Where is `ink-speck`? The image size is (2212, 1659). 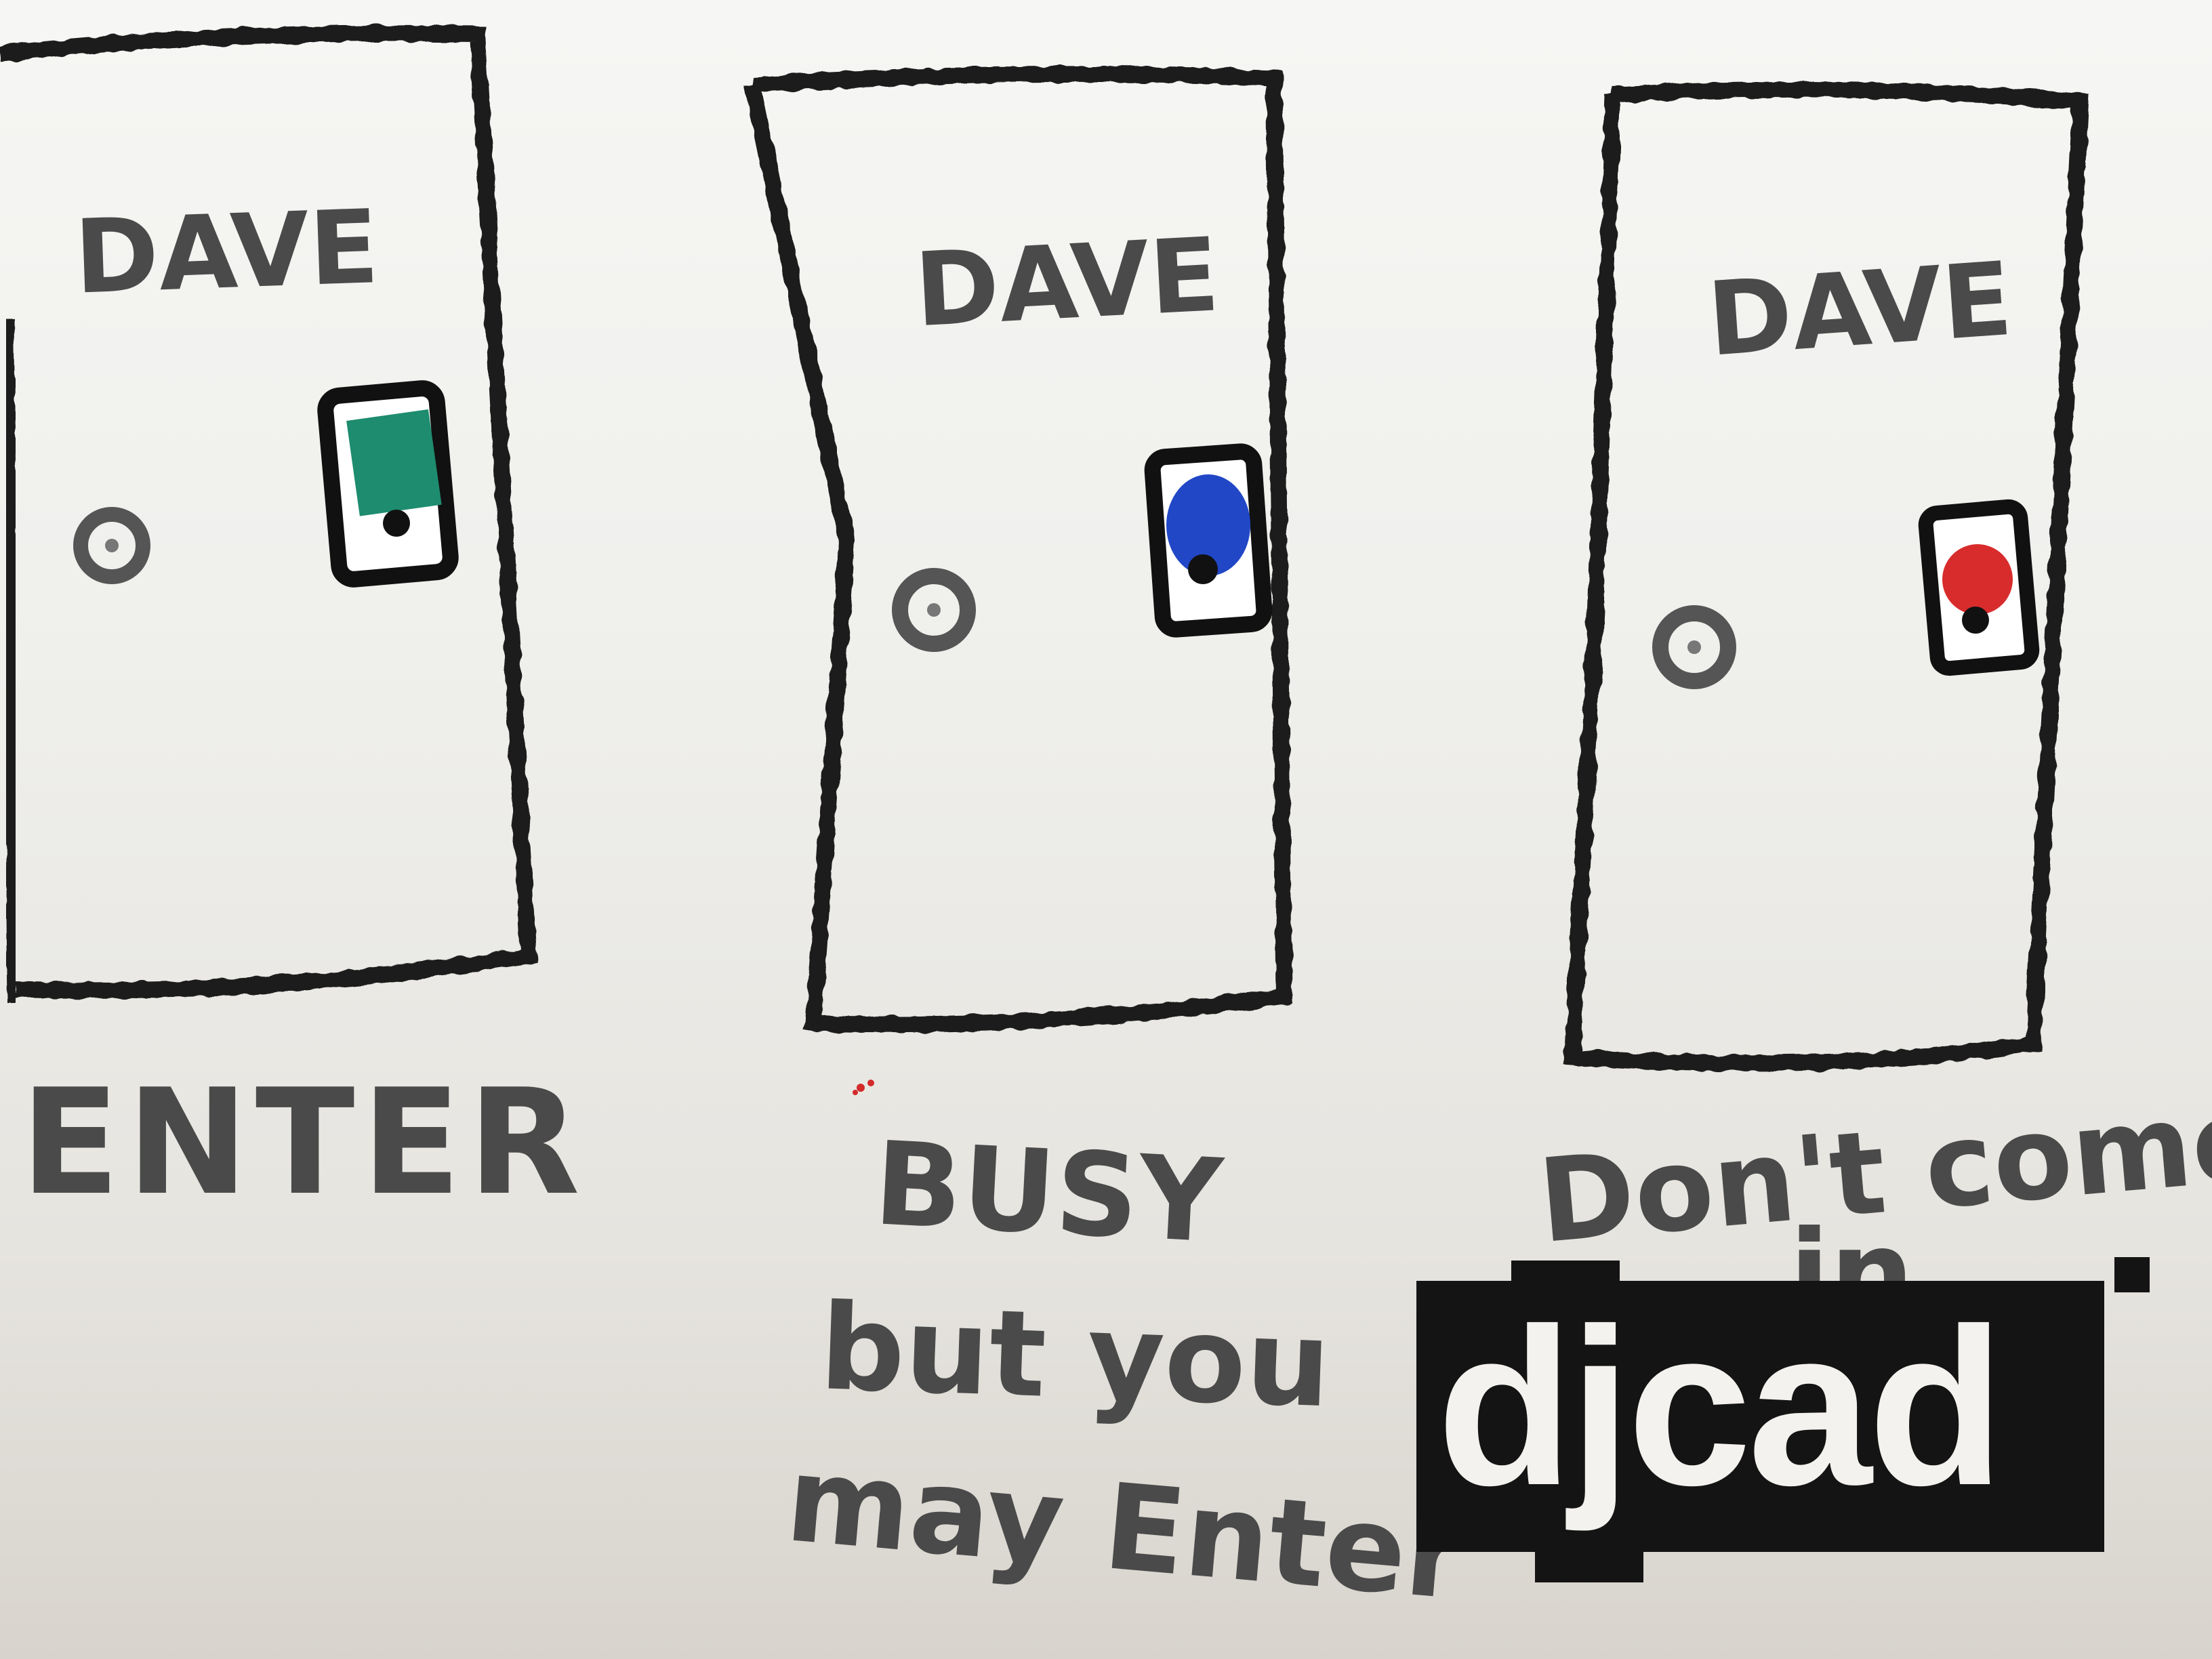 ink-speck is located at coordinates (863, 1088).